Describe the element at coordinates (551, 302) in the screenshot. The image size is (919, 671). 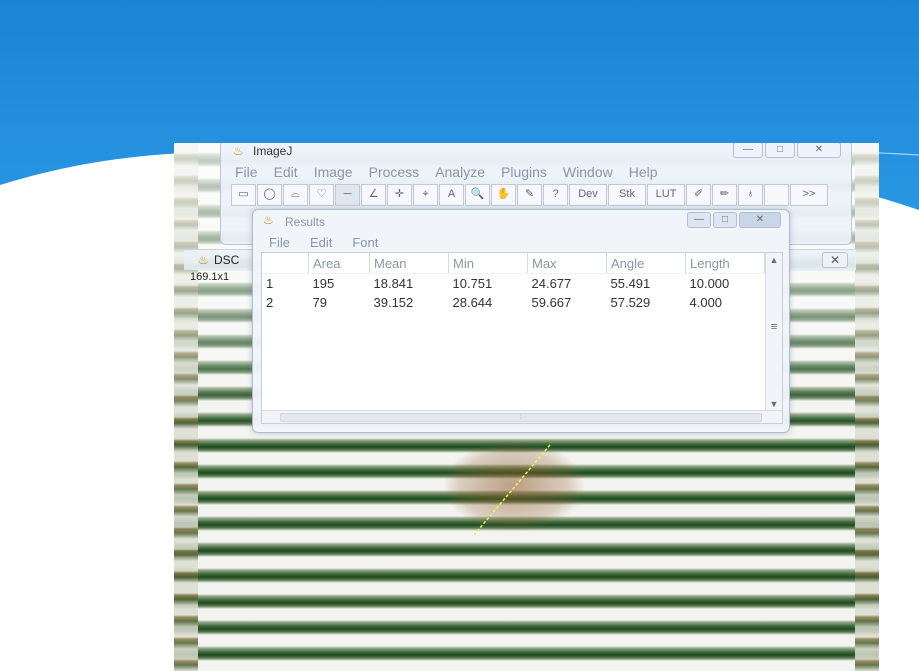
I see `table-cell: 59.667` at that location.